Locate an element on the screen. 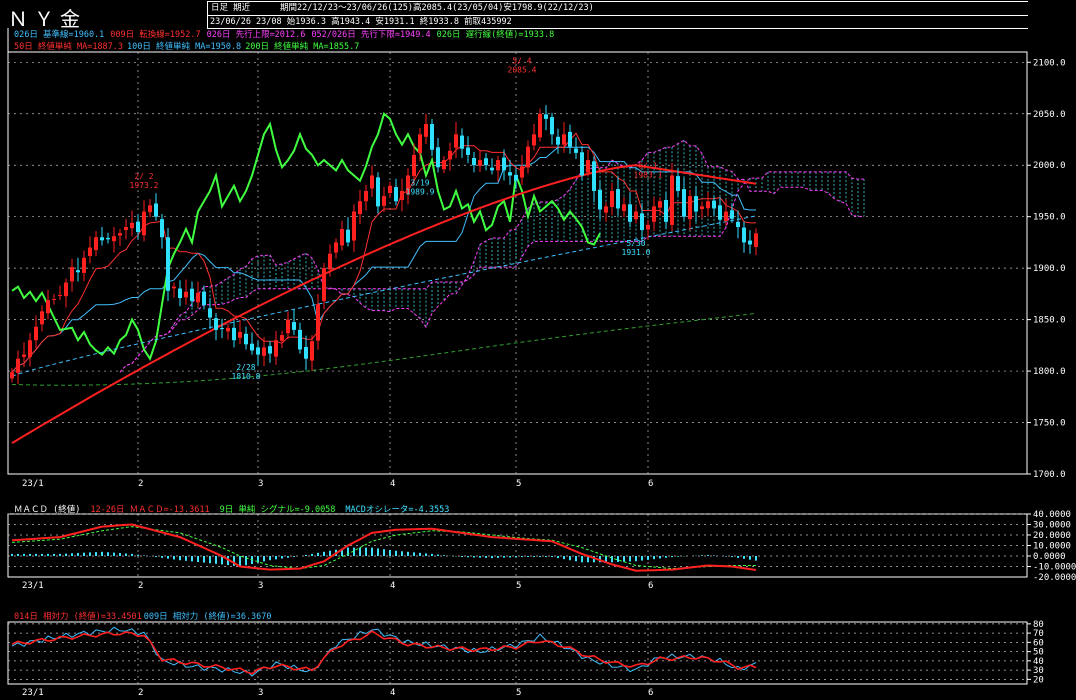 Image resolution: width=1076 pixels, height=700 pixels. x-tick-label: 3 is located at coordinates (260, 586).